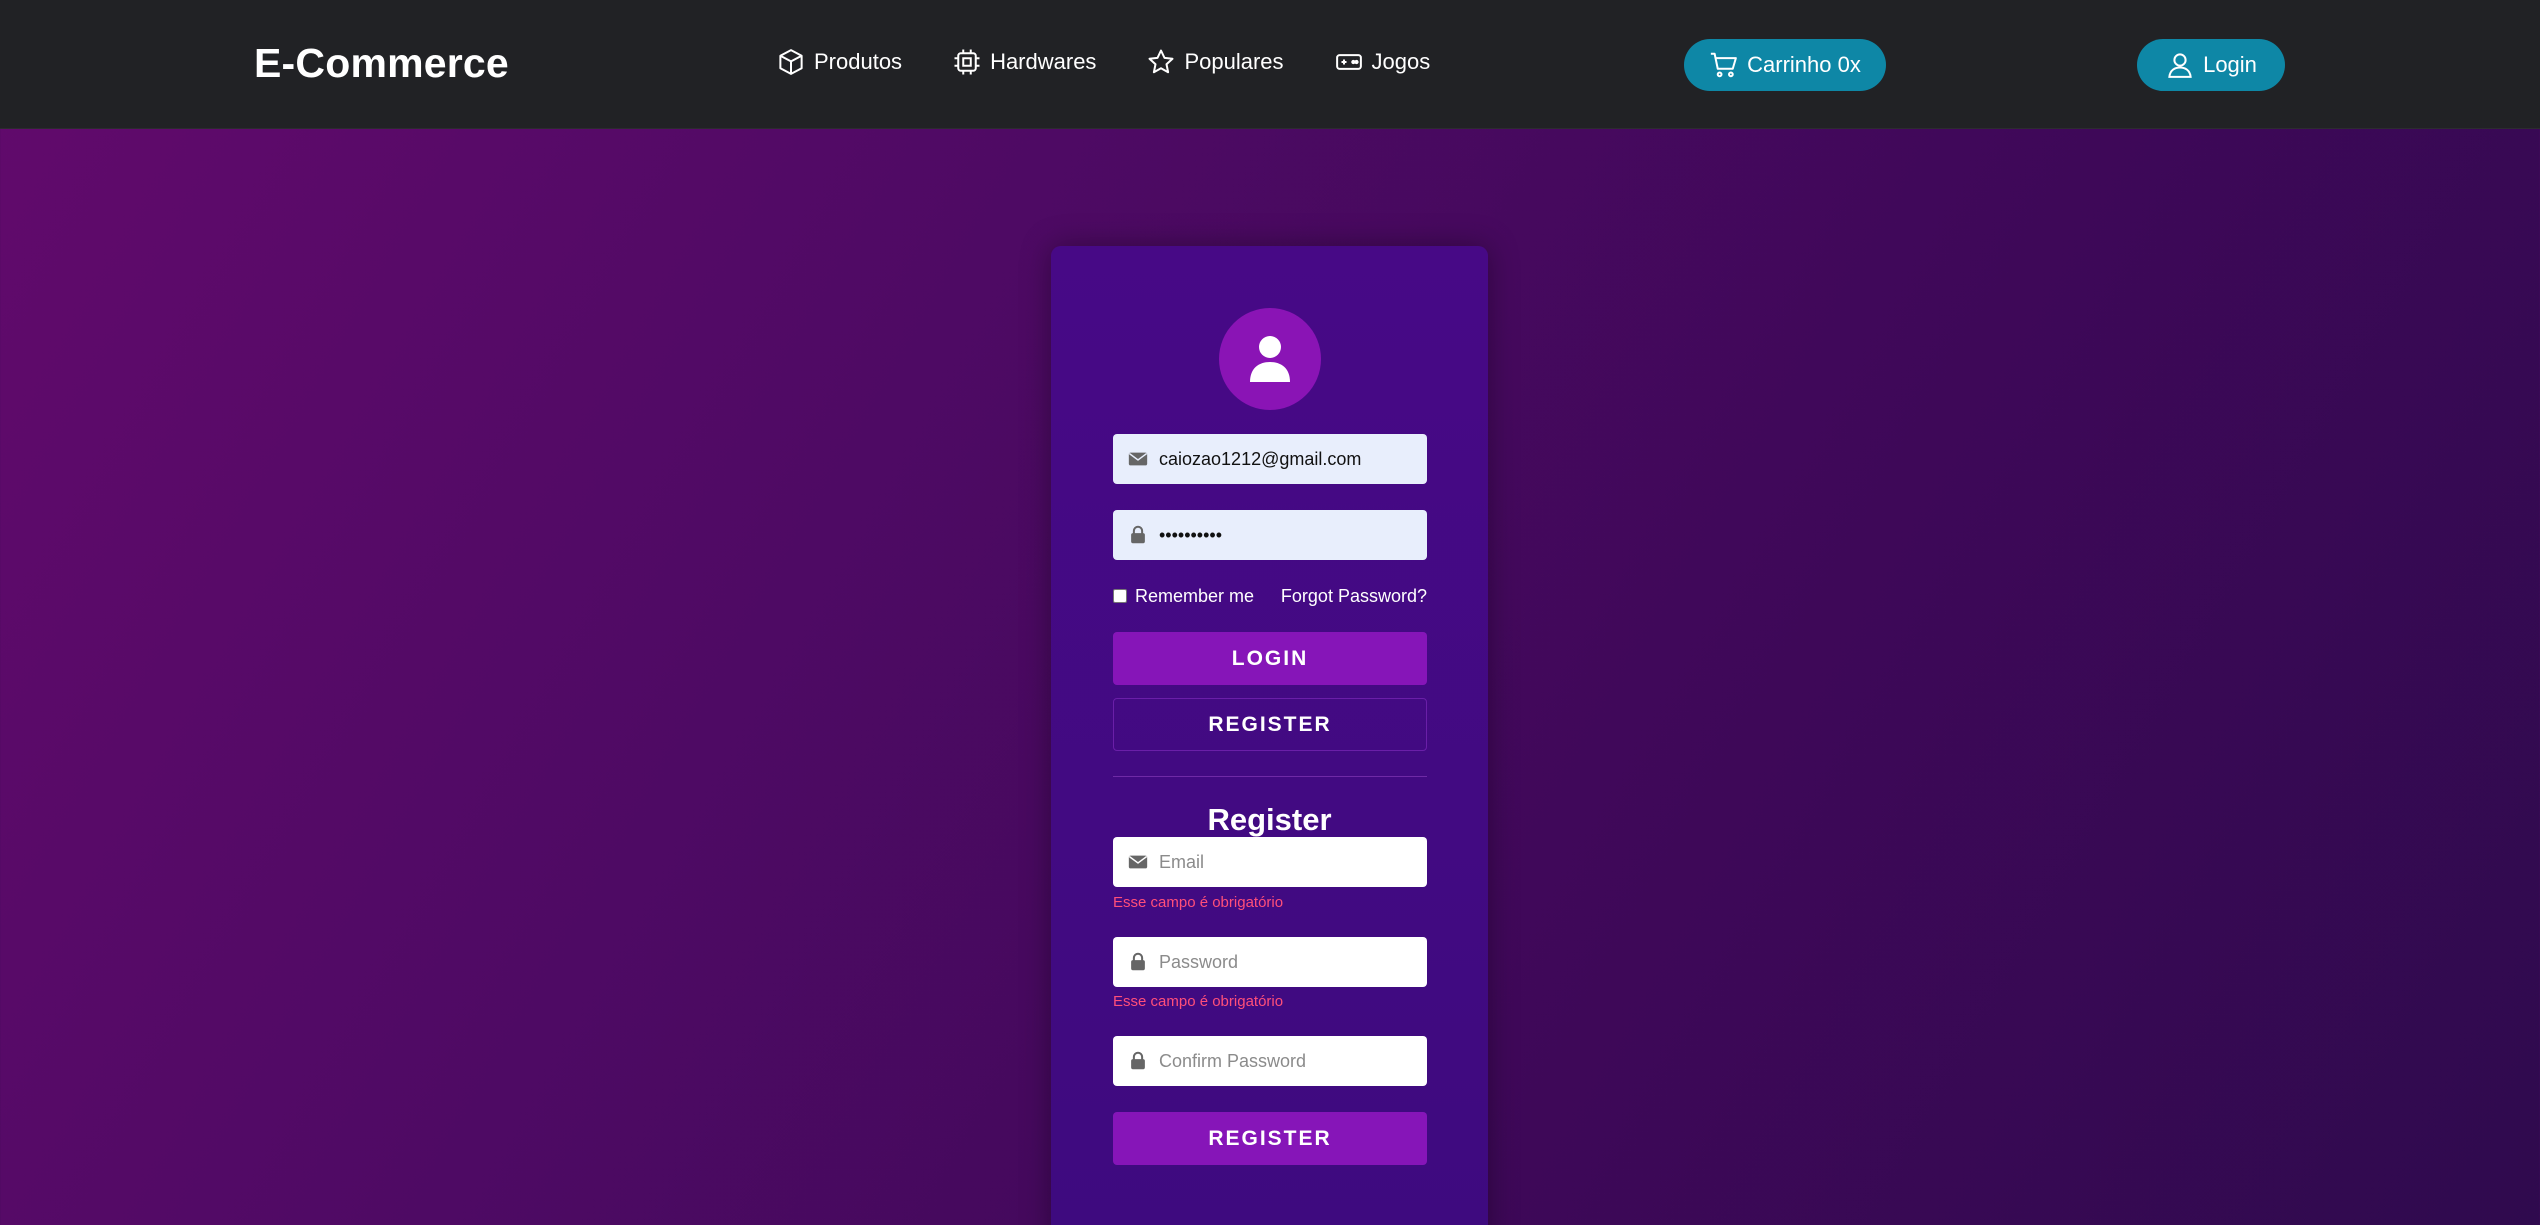 This screenshot has height=1225, width=2540. What do you see at coordinates (1128, 62) in the screenshot?
I see `nav-links: Produtos Hardwares Populares Jogos` at bounding box center [1128, 62].